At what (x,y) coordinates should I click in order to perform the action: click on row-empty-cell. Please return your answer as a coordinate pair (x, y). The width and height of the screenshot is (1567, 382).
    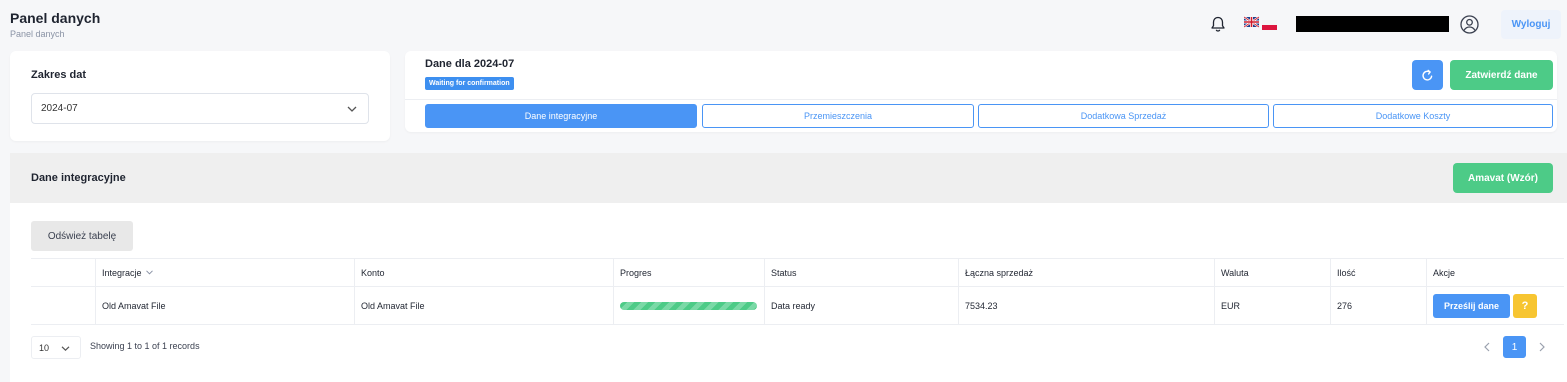
    Looking at the image, I should click on (63, 305).